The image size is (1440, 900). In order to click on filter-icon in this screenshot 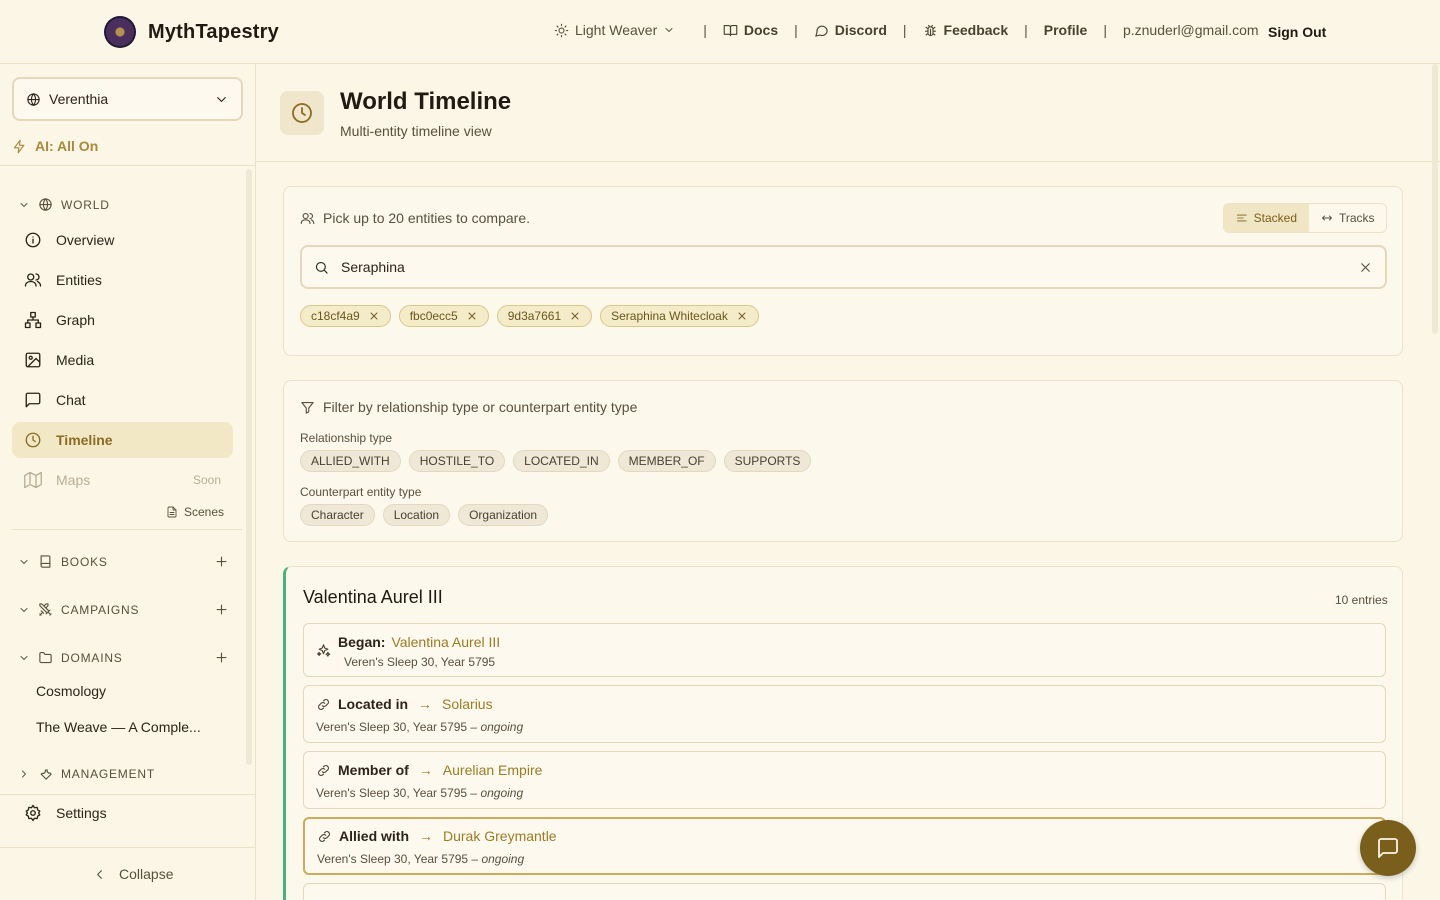, I will do `click(307, 407)`.